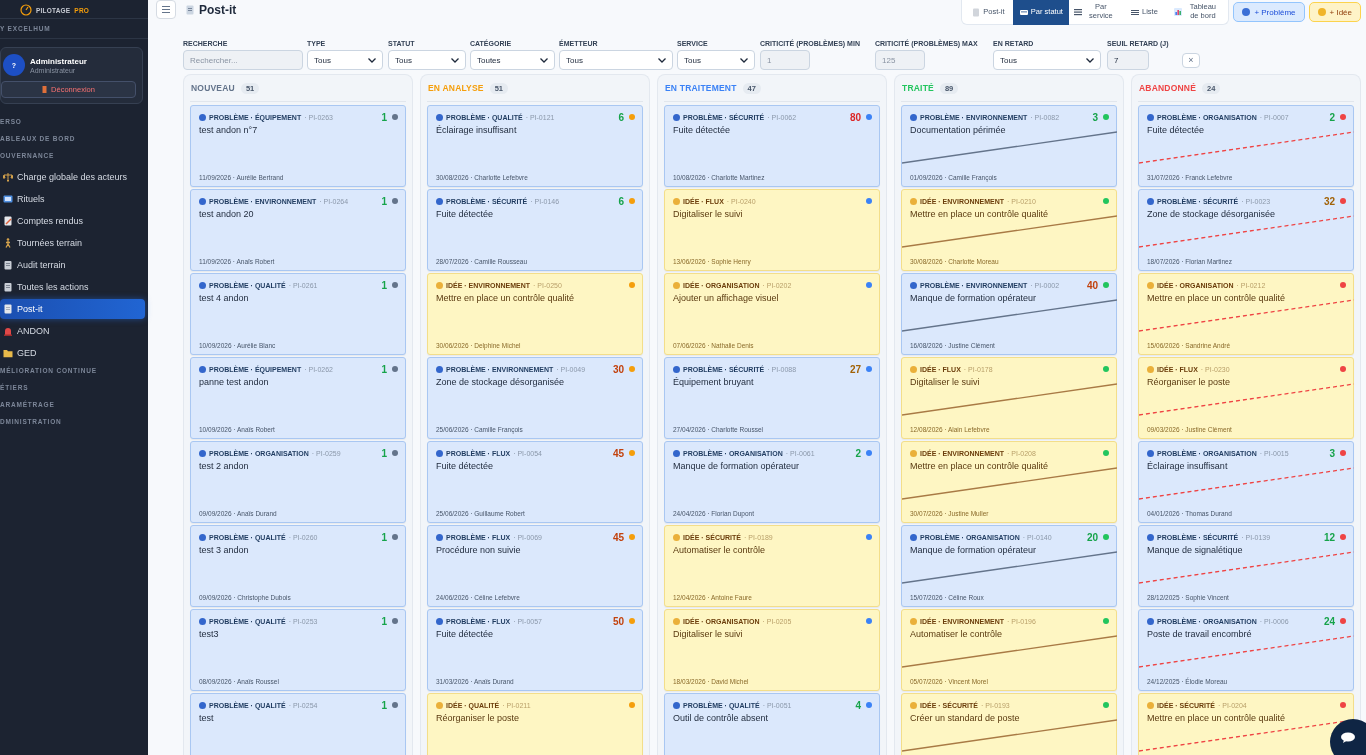 This screenshot has width=1366, height=755. Describe the element at coordinates (72, 287) in the screenshot. I see `nav-item: Toutes les actions` at that location.